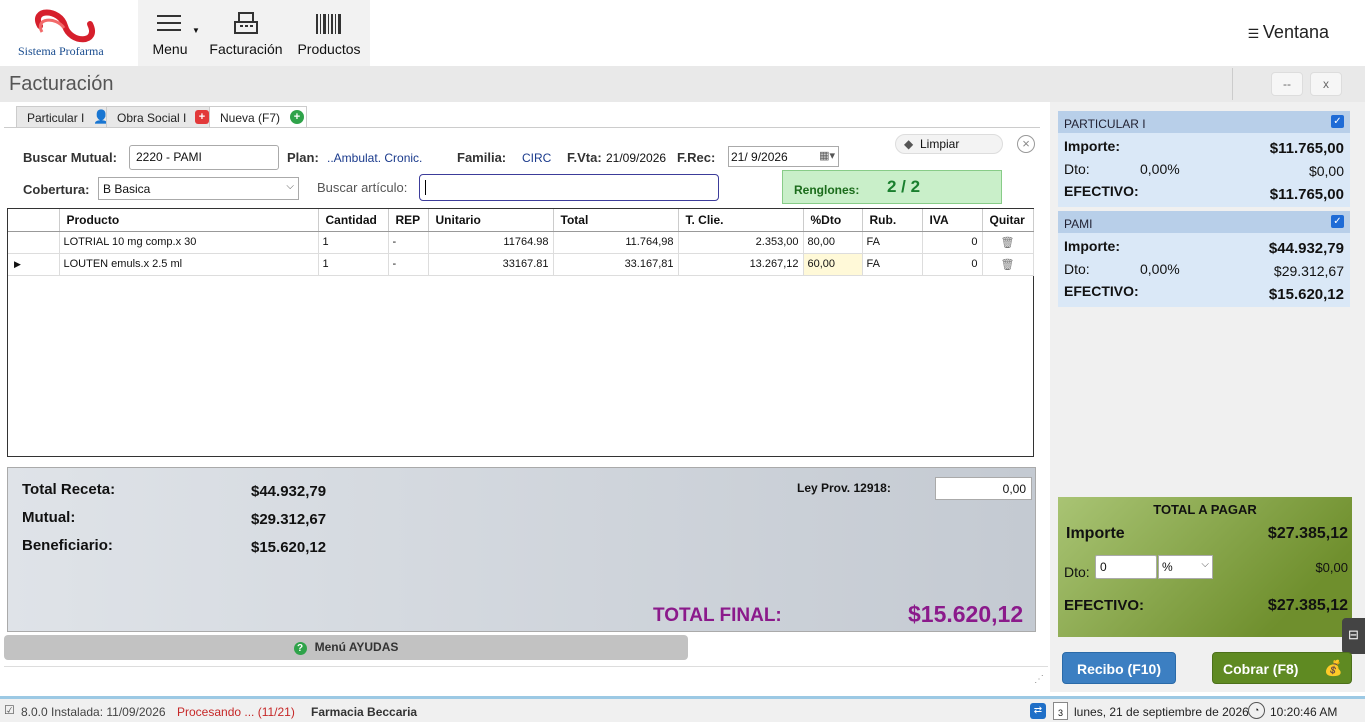  What do you see at coordinates (892, 220) in the screenshot?
I see `col-rub: Rub.` at bounding box center [892, 220].